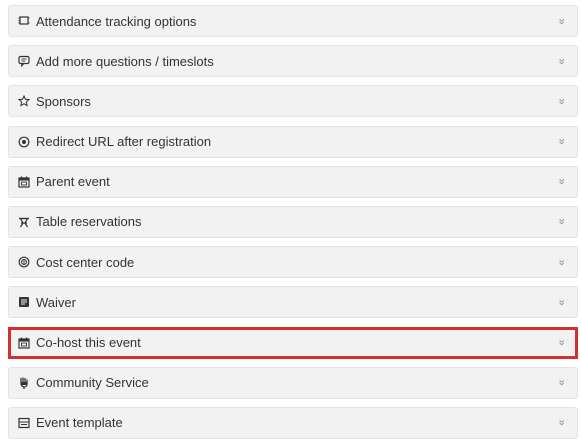 The width and height of the screenshot is (581, 447). Describe the element at coordinates (24, 222) in the screenshot. I see `table-icon` at that location.